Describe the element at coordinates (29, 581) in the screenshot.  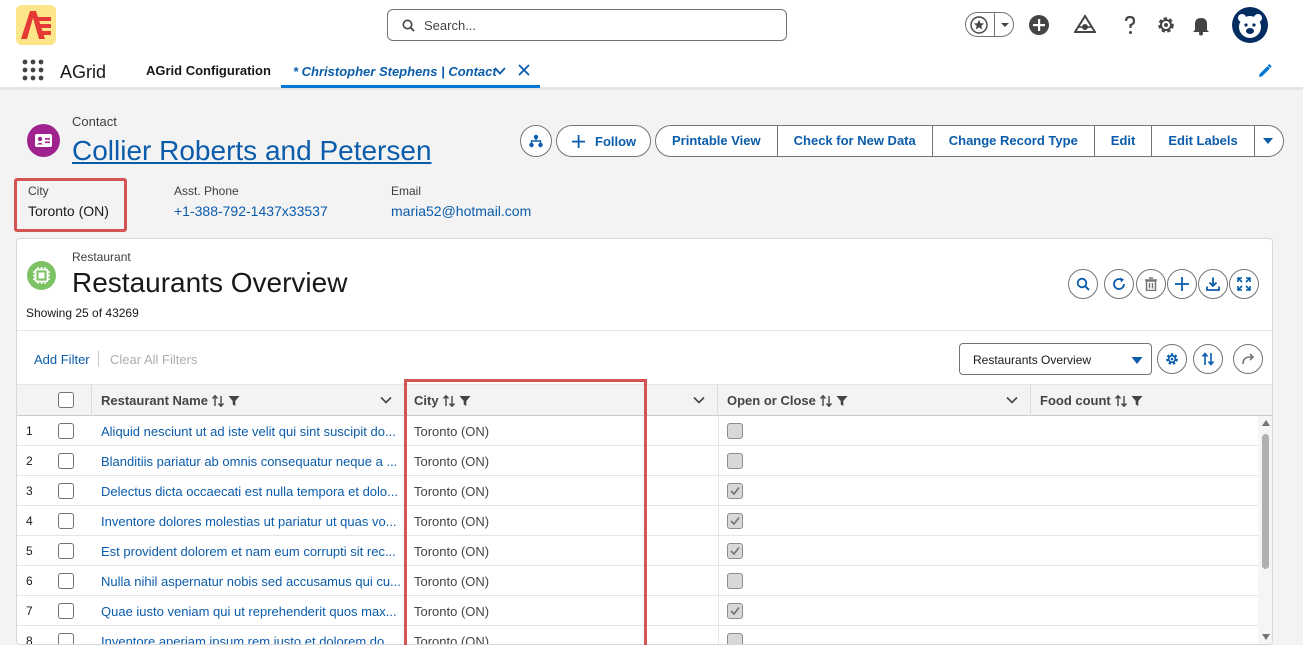
I see `row-number: 6` at that location.